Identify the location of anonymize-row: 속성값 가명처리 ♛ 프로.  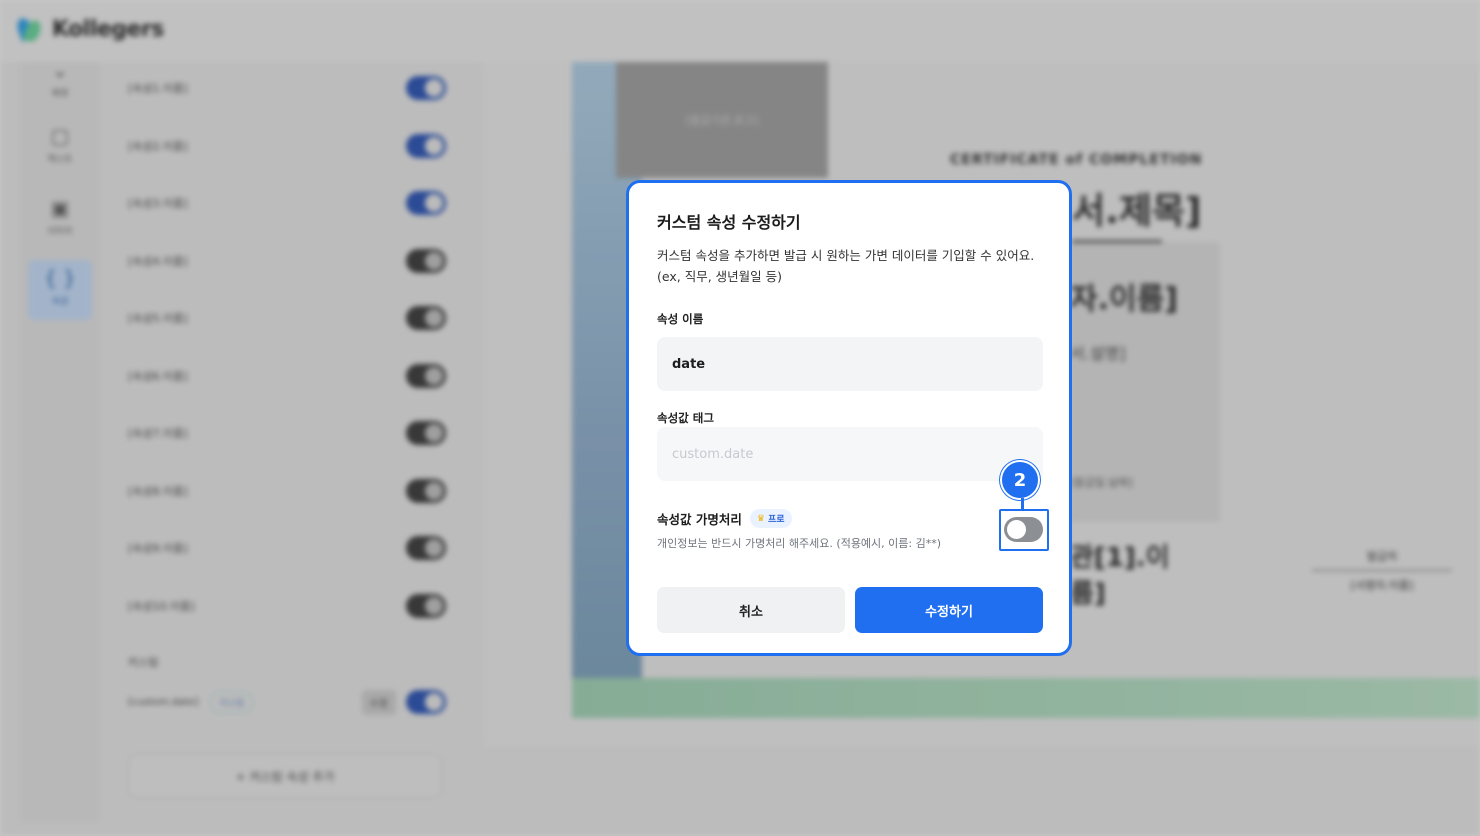
(724, 518).